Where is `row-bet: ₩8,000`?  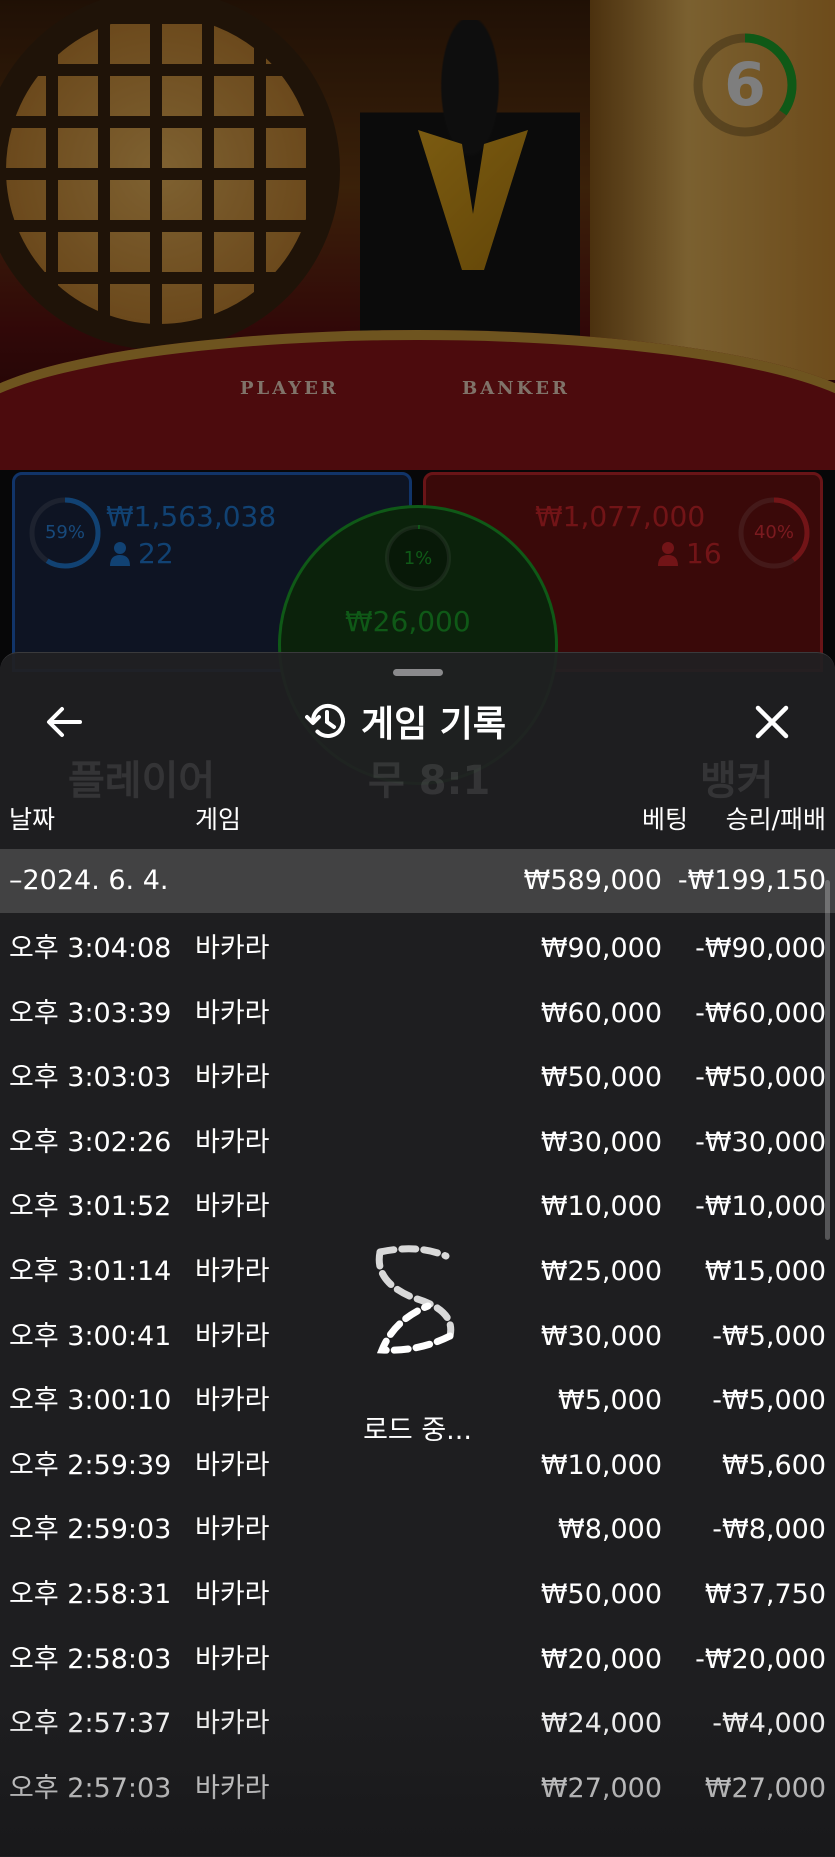 row-bet: ₩8,000 is located at coordinates (610, 1530).